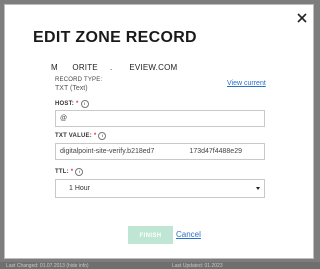  What do you see at coordinates (302, 17) in the screenshot?
I see `close-icon` at bounding box center [302, 17].